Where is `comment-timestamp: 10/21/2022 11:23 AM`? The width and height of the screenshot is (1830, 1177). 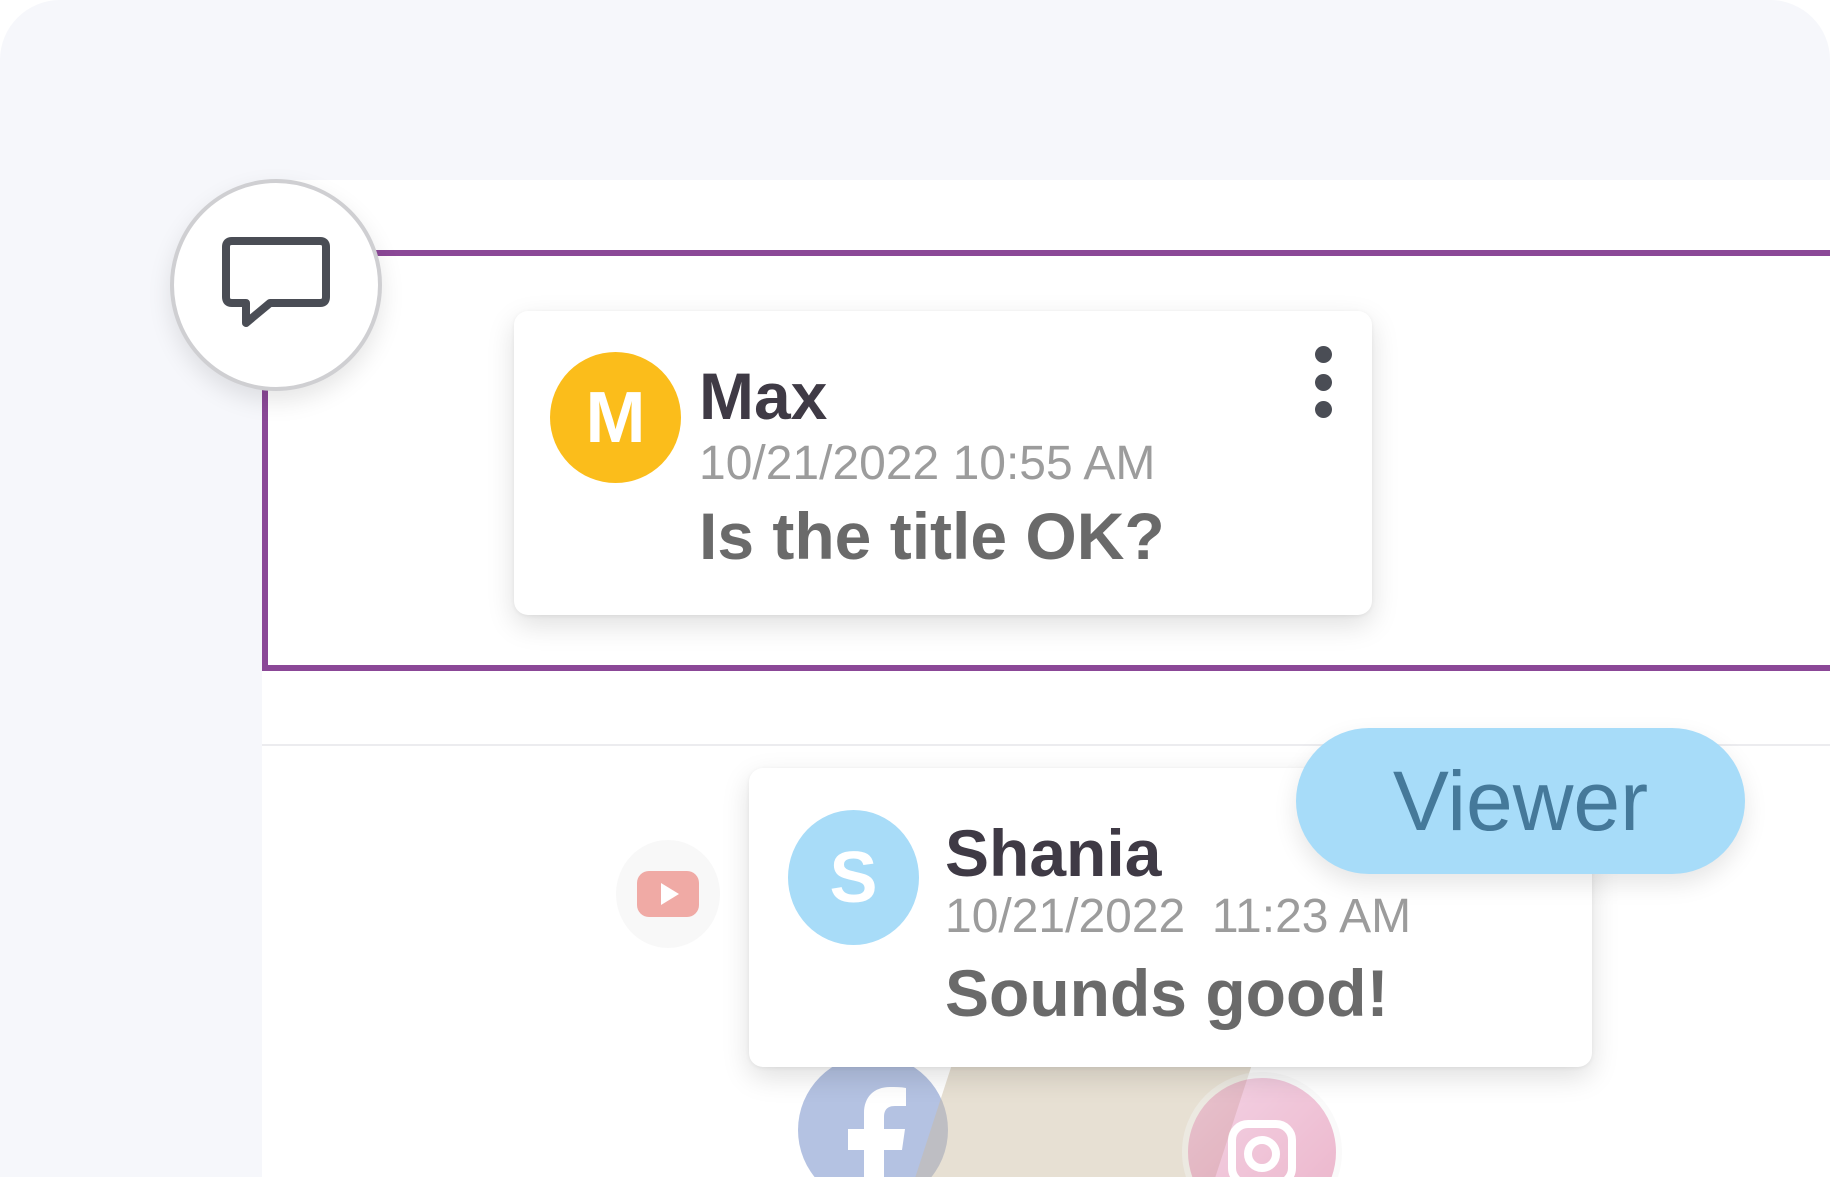 comment-timestamp: 10/21/2022 11:23 AM is located at coordinates (1178, 916).